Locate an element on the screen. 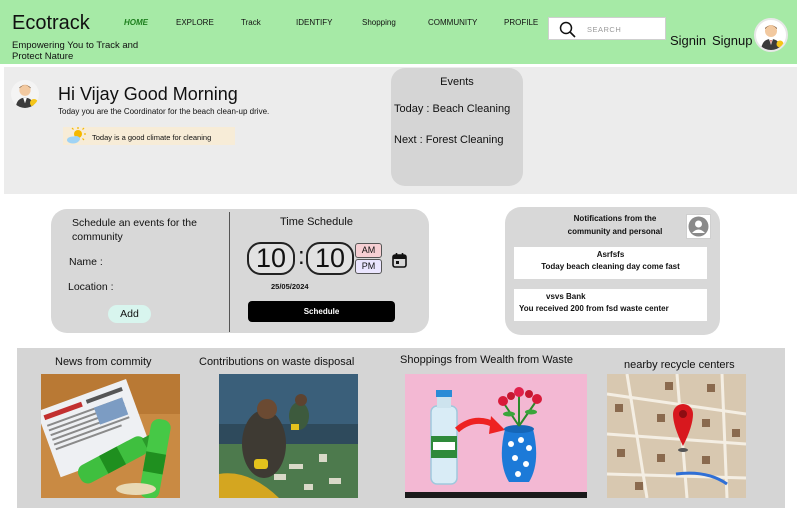  schedule-title: Schedule an events for the community is located at coordinates (134, 230).